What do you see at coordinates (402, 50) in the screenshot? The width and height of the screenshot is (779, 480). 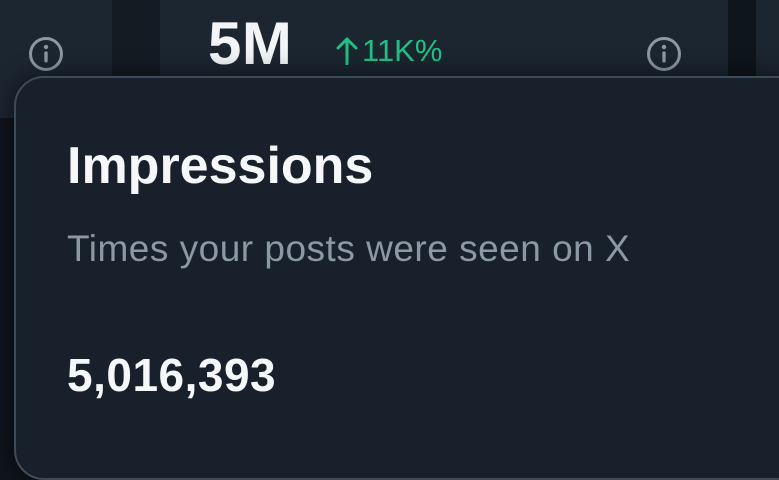 I see `metric-change-value: 11K%` at bounding box center [402, 50].